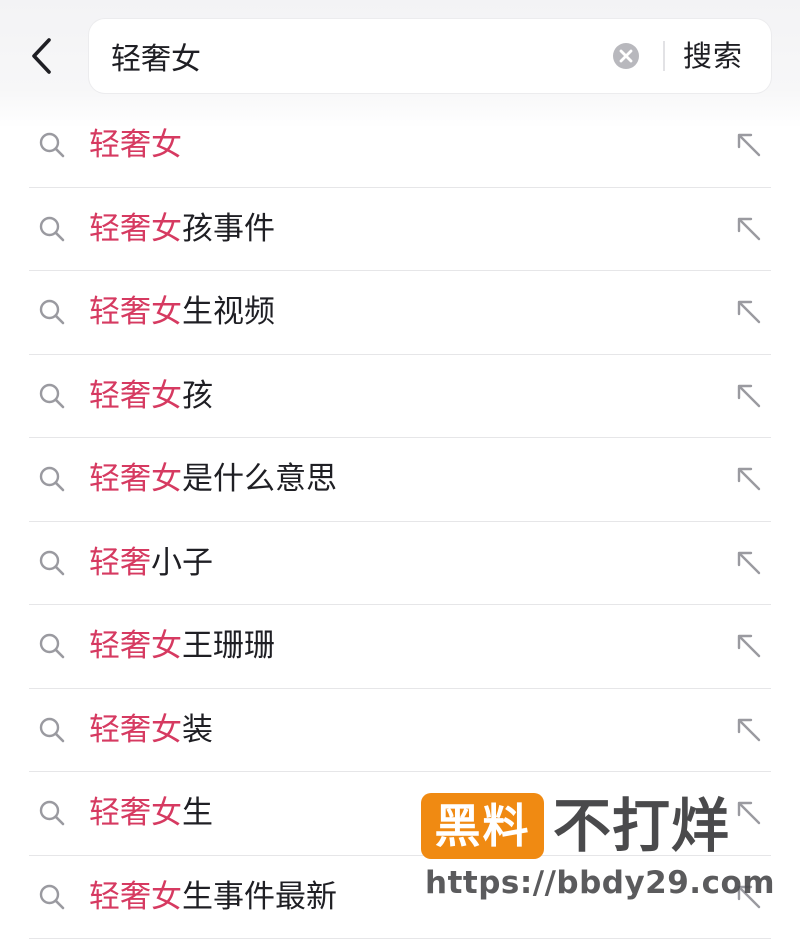  Describe the element at coordinates (400, 146) in the screenshot. I see `suggestion-row: 轻奢女` at that location.